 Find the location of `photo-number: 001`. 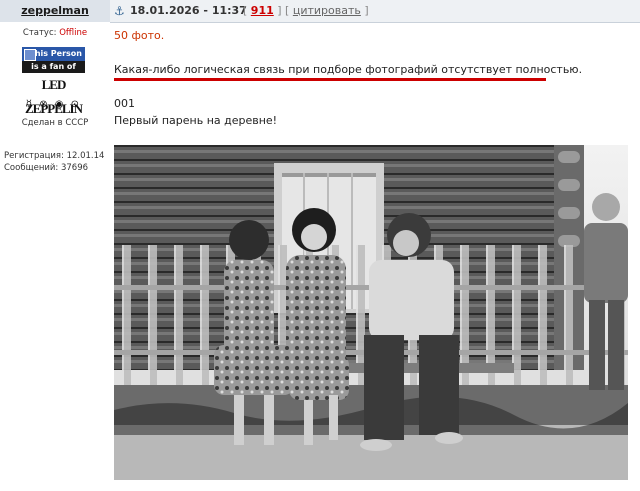

photo-number: 001 is located at coordinates (124, 103).